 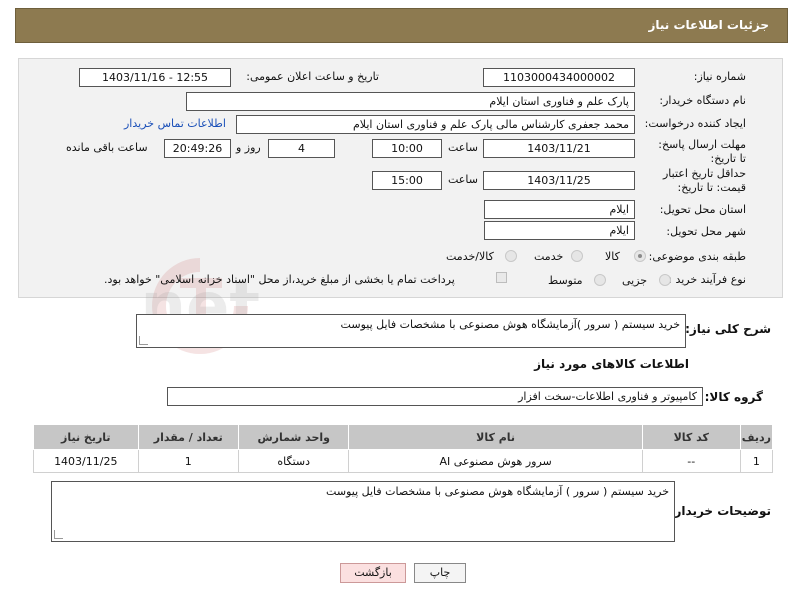 I want to click on page-title: جزئیات اطلاعات نیاز, so click(x=708, y=25).